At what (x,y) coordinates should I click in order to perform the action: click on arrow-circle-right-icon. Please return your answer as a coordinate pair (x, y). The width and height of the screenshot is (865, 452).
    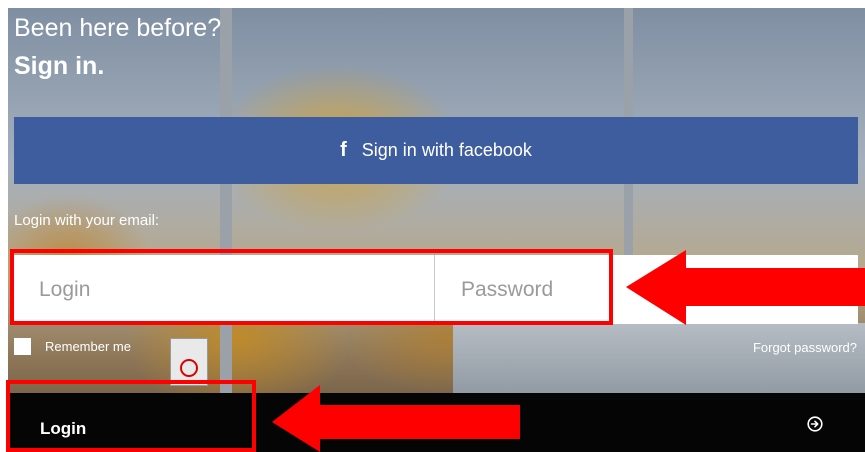
    Looking at the image, I should click on (815, 424).